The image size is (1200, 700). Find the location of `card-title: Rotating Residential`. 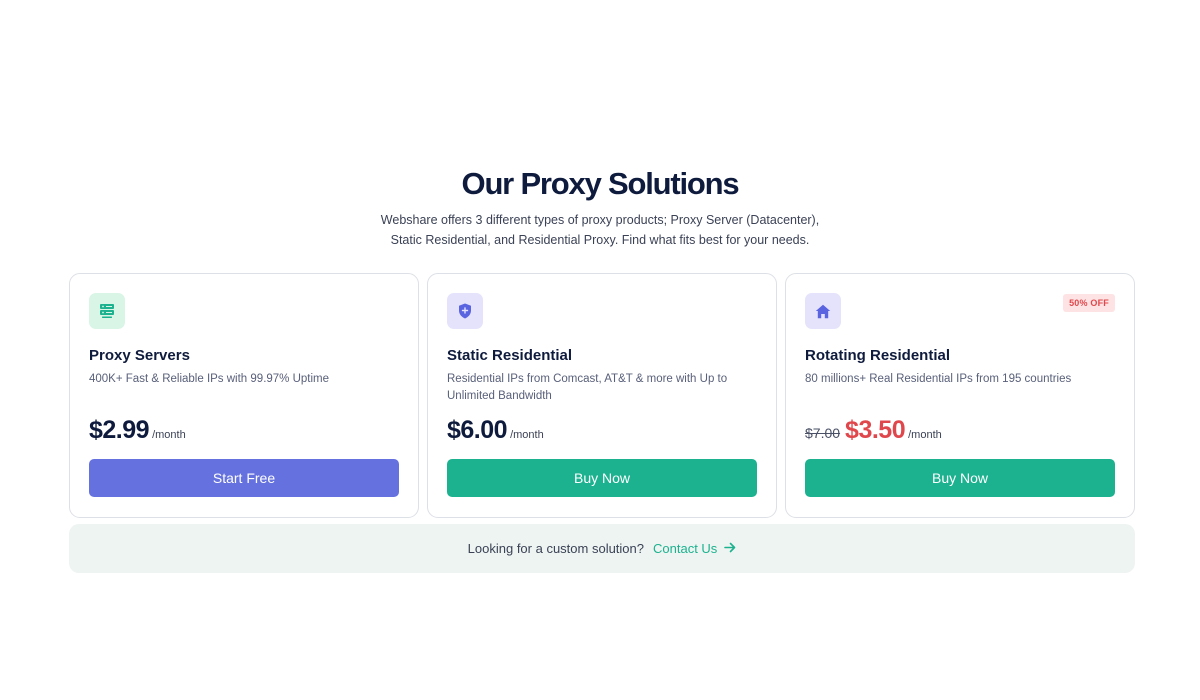

card-title: Rotating Residential is located at coordinates (878, 355).